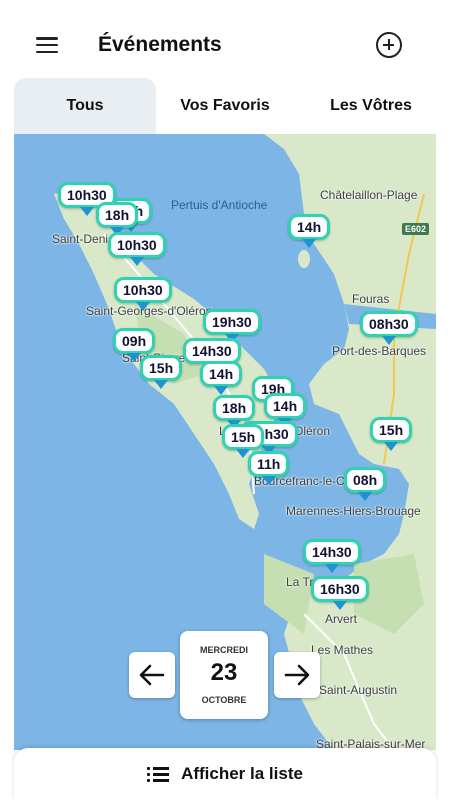 The height and width of the screenshot is (800, 450). What do you see at coordinates (371, 299) in the screenshot?
I see `place-label: Fouras` at bounding box center [371, 299].